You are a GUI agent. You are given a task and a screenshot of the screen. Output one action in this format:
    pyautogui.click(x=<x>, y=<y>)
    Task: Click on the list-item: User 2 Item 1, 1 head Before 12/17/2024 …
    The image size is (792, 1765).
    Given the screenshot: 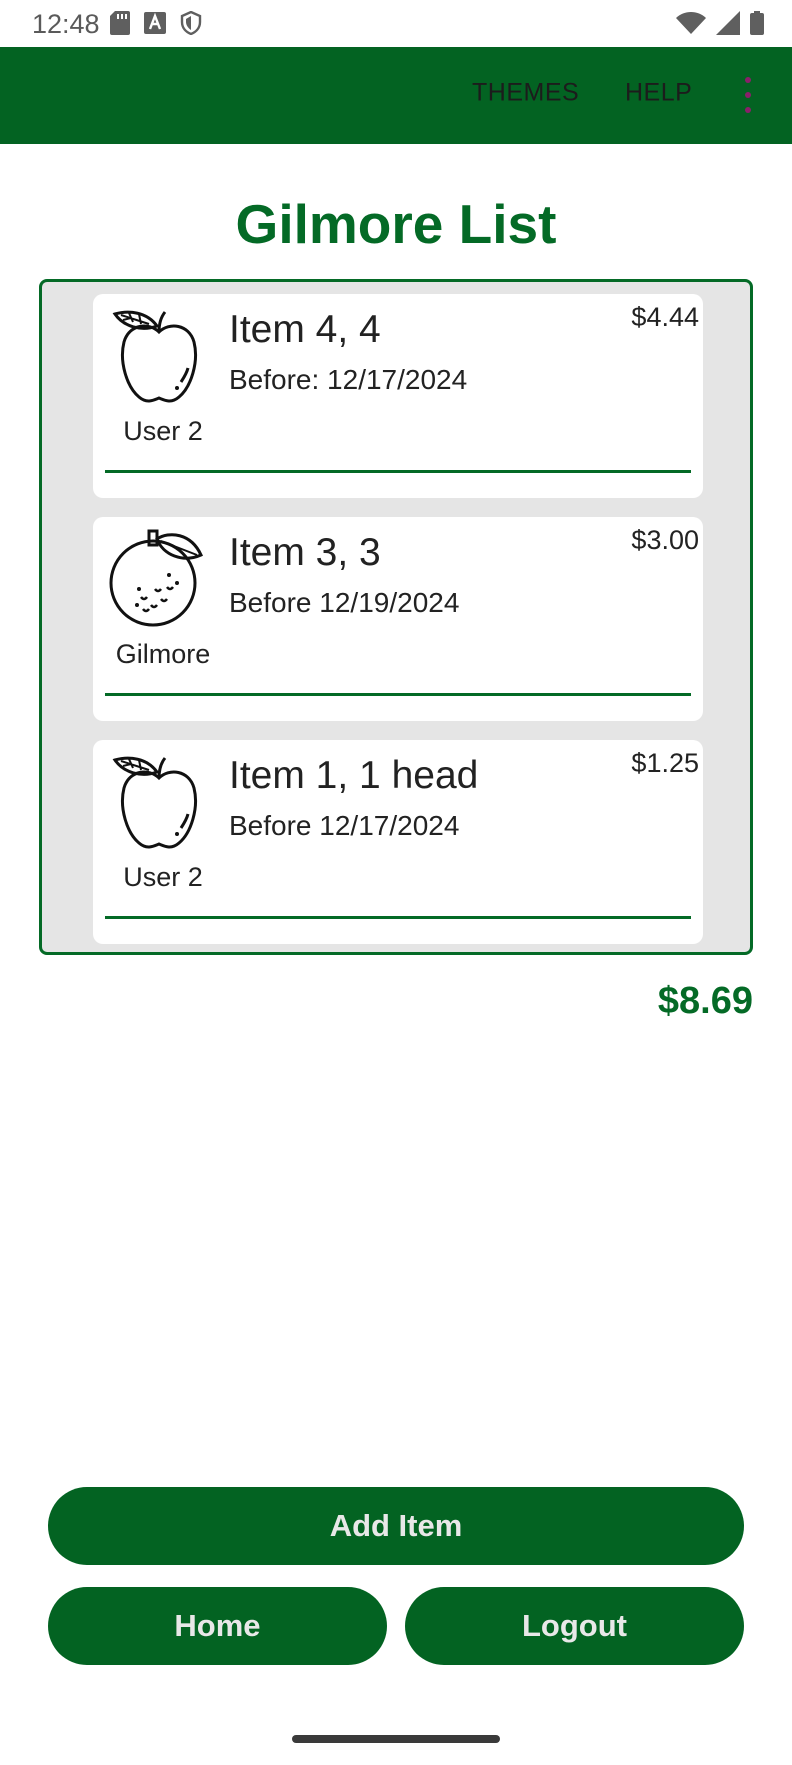 What is the action you would take?
    pyautogui.click(x=398, y=842)
    